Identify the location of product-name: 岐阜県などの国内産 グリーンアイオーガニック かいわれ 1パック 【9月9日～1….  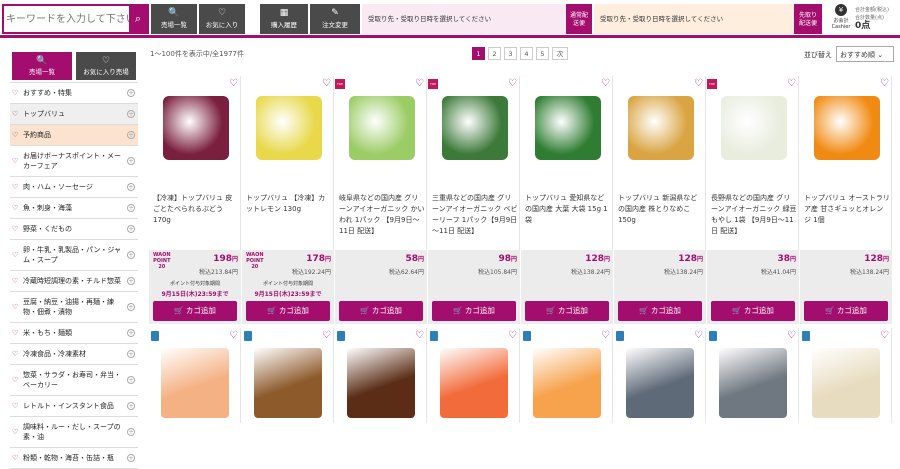
(382, 215).